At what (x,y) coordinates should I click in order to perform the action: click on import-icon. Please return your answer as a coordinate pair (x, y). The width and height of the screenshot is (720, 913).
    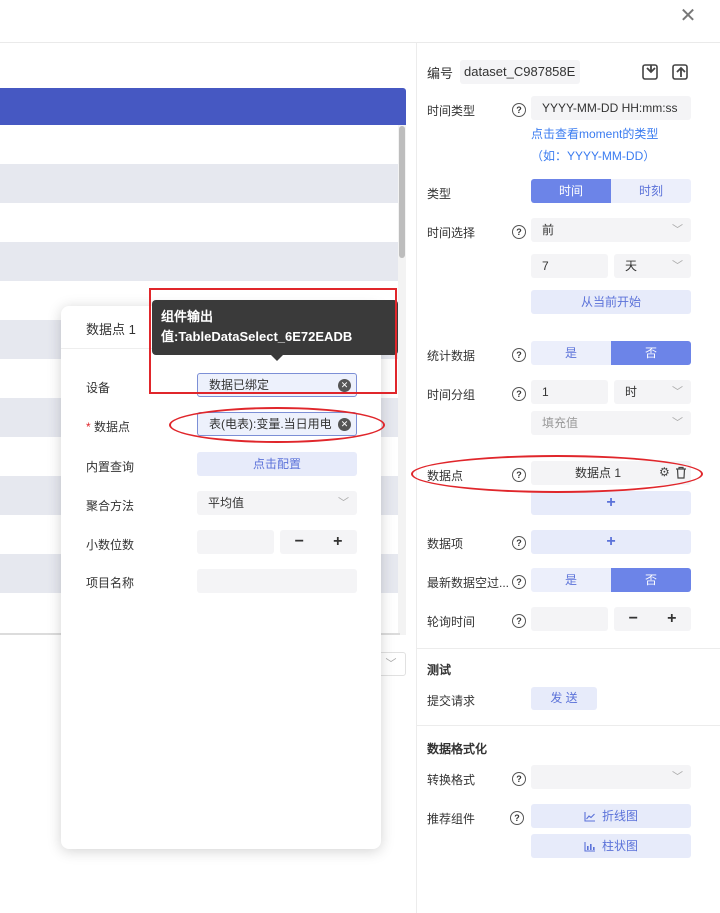
    Looking at the image, I should click on (651, 72).